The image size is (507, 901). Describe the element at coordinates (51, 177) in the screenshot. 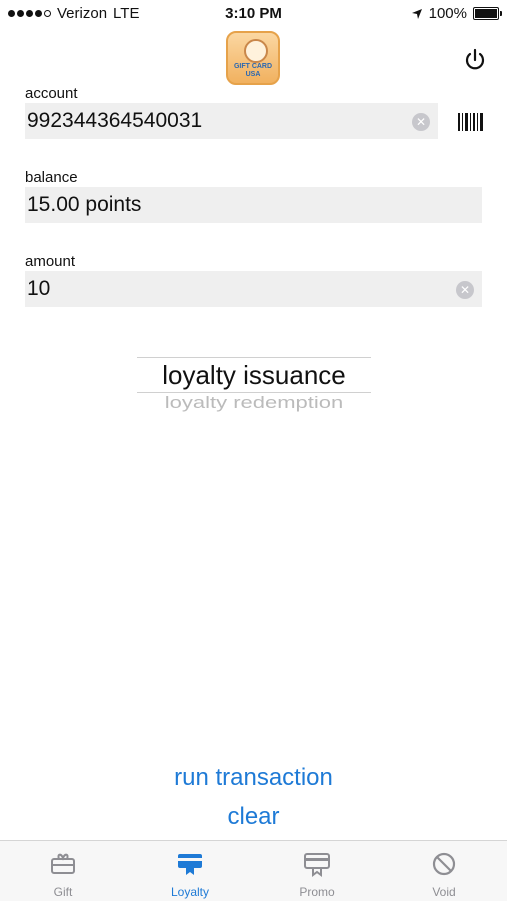

I see `balance-label: balance` at that location.